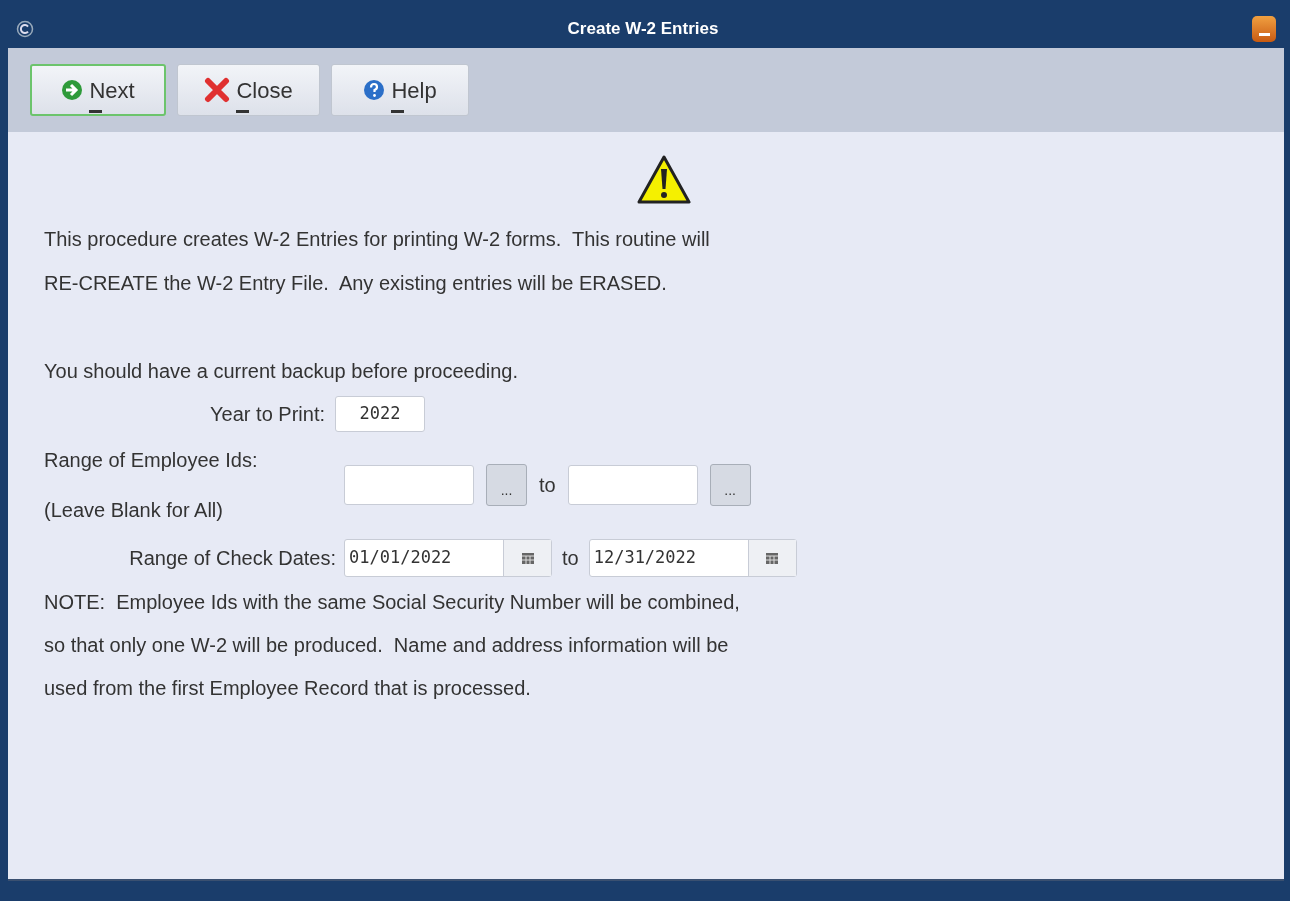 The height and width of the screenshot is (901, 1290). What do you see at coordinates (248, 90) in the screenshot?
I see `close-button: Close` at bounding box center [248, 90].